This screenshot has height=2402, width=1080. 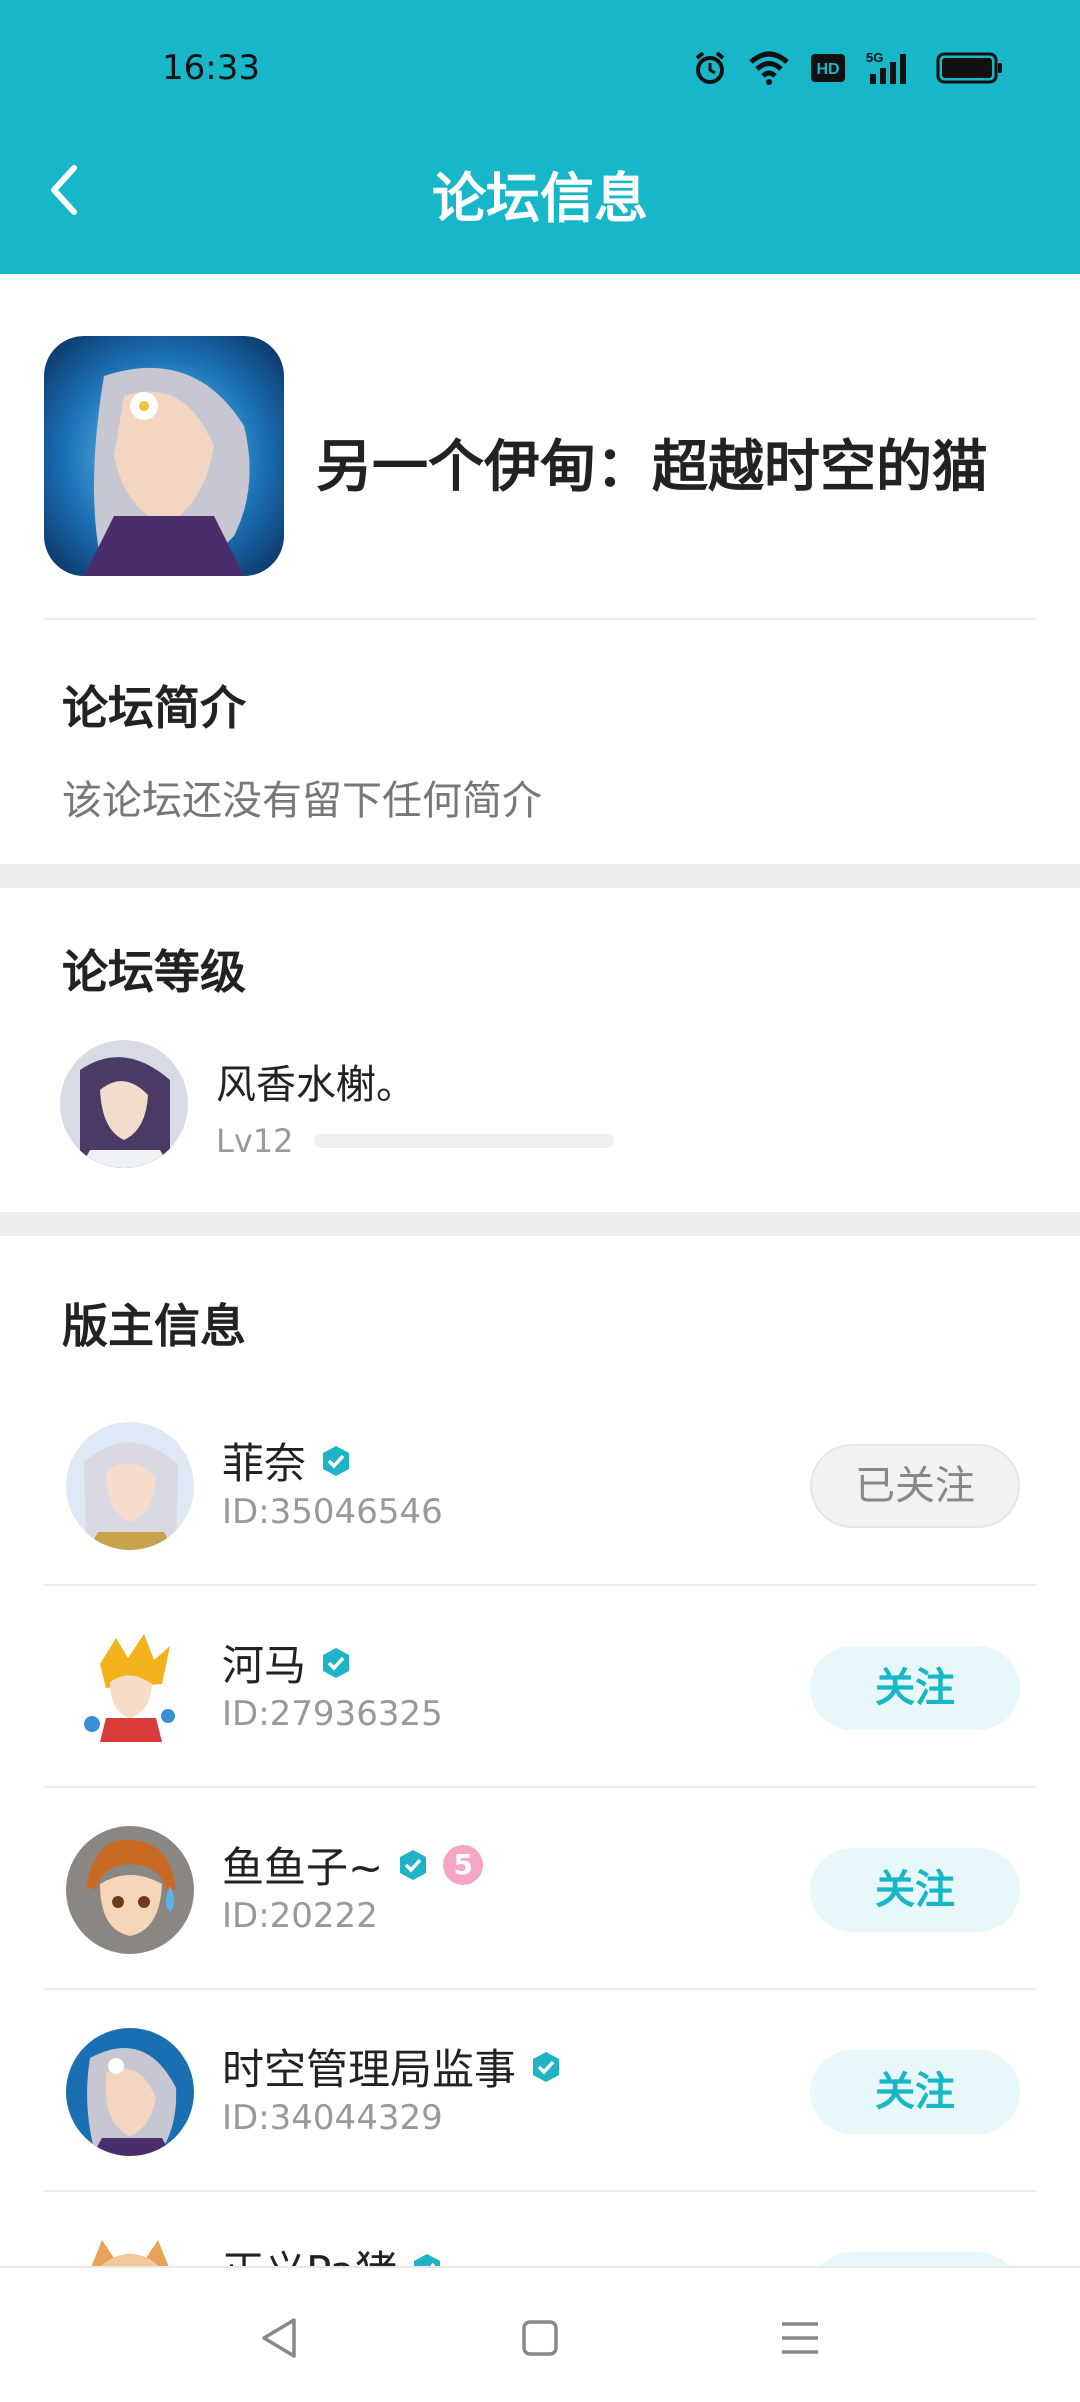 What do you see at coordinates (332, 1512) in the screenshot?
I see `moderator-id: ID:35046546` at bounding box center [332, 1512].